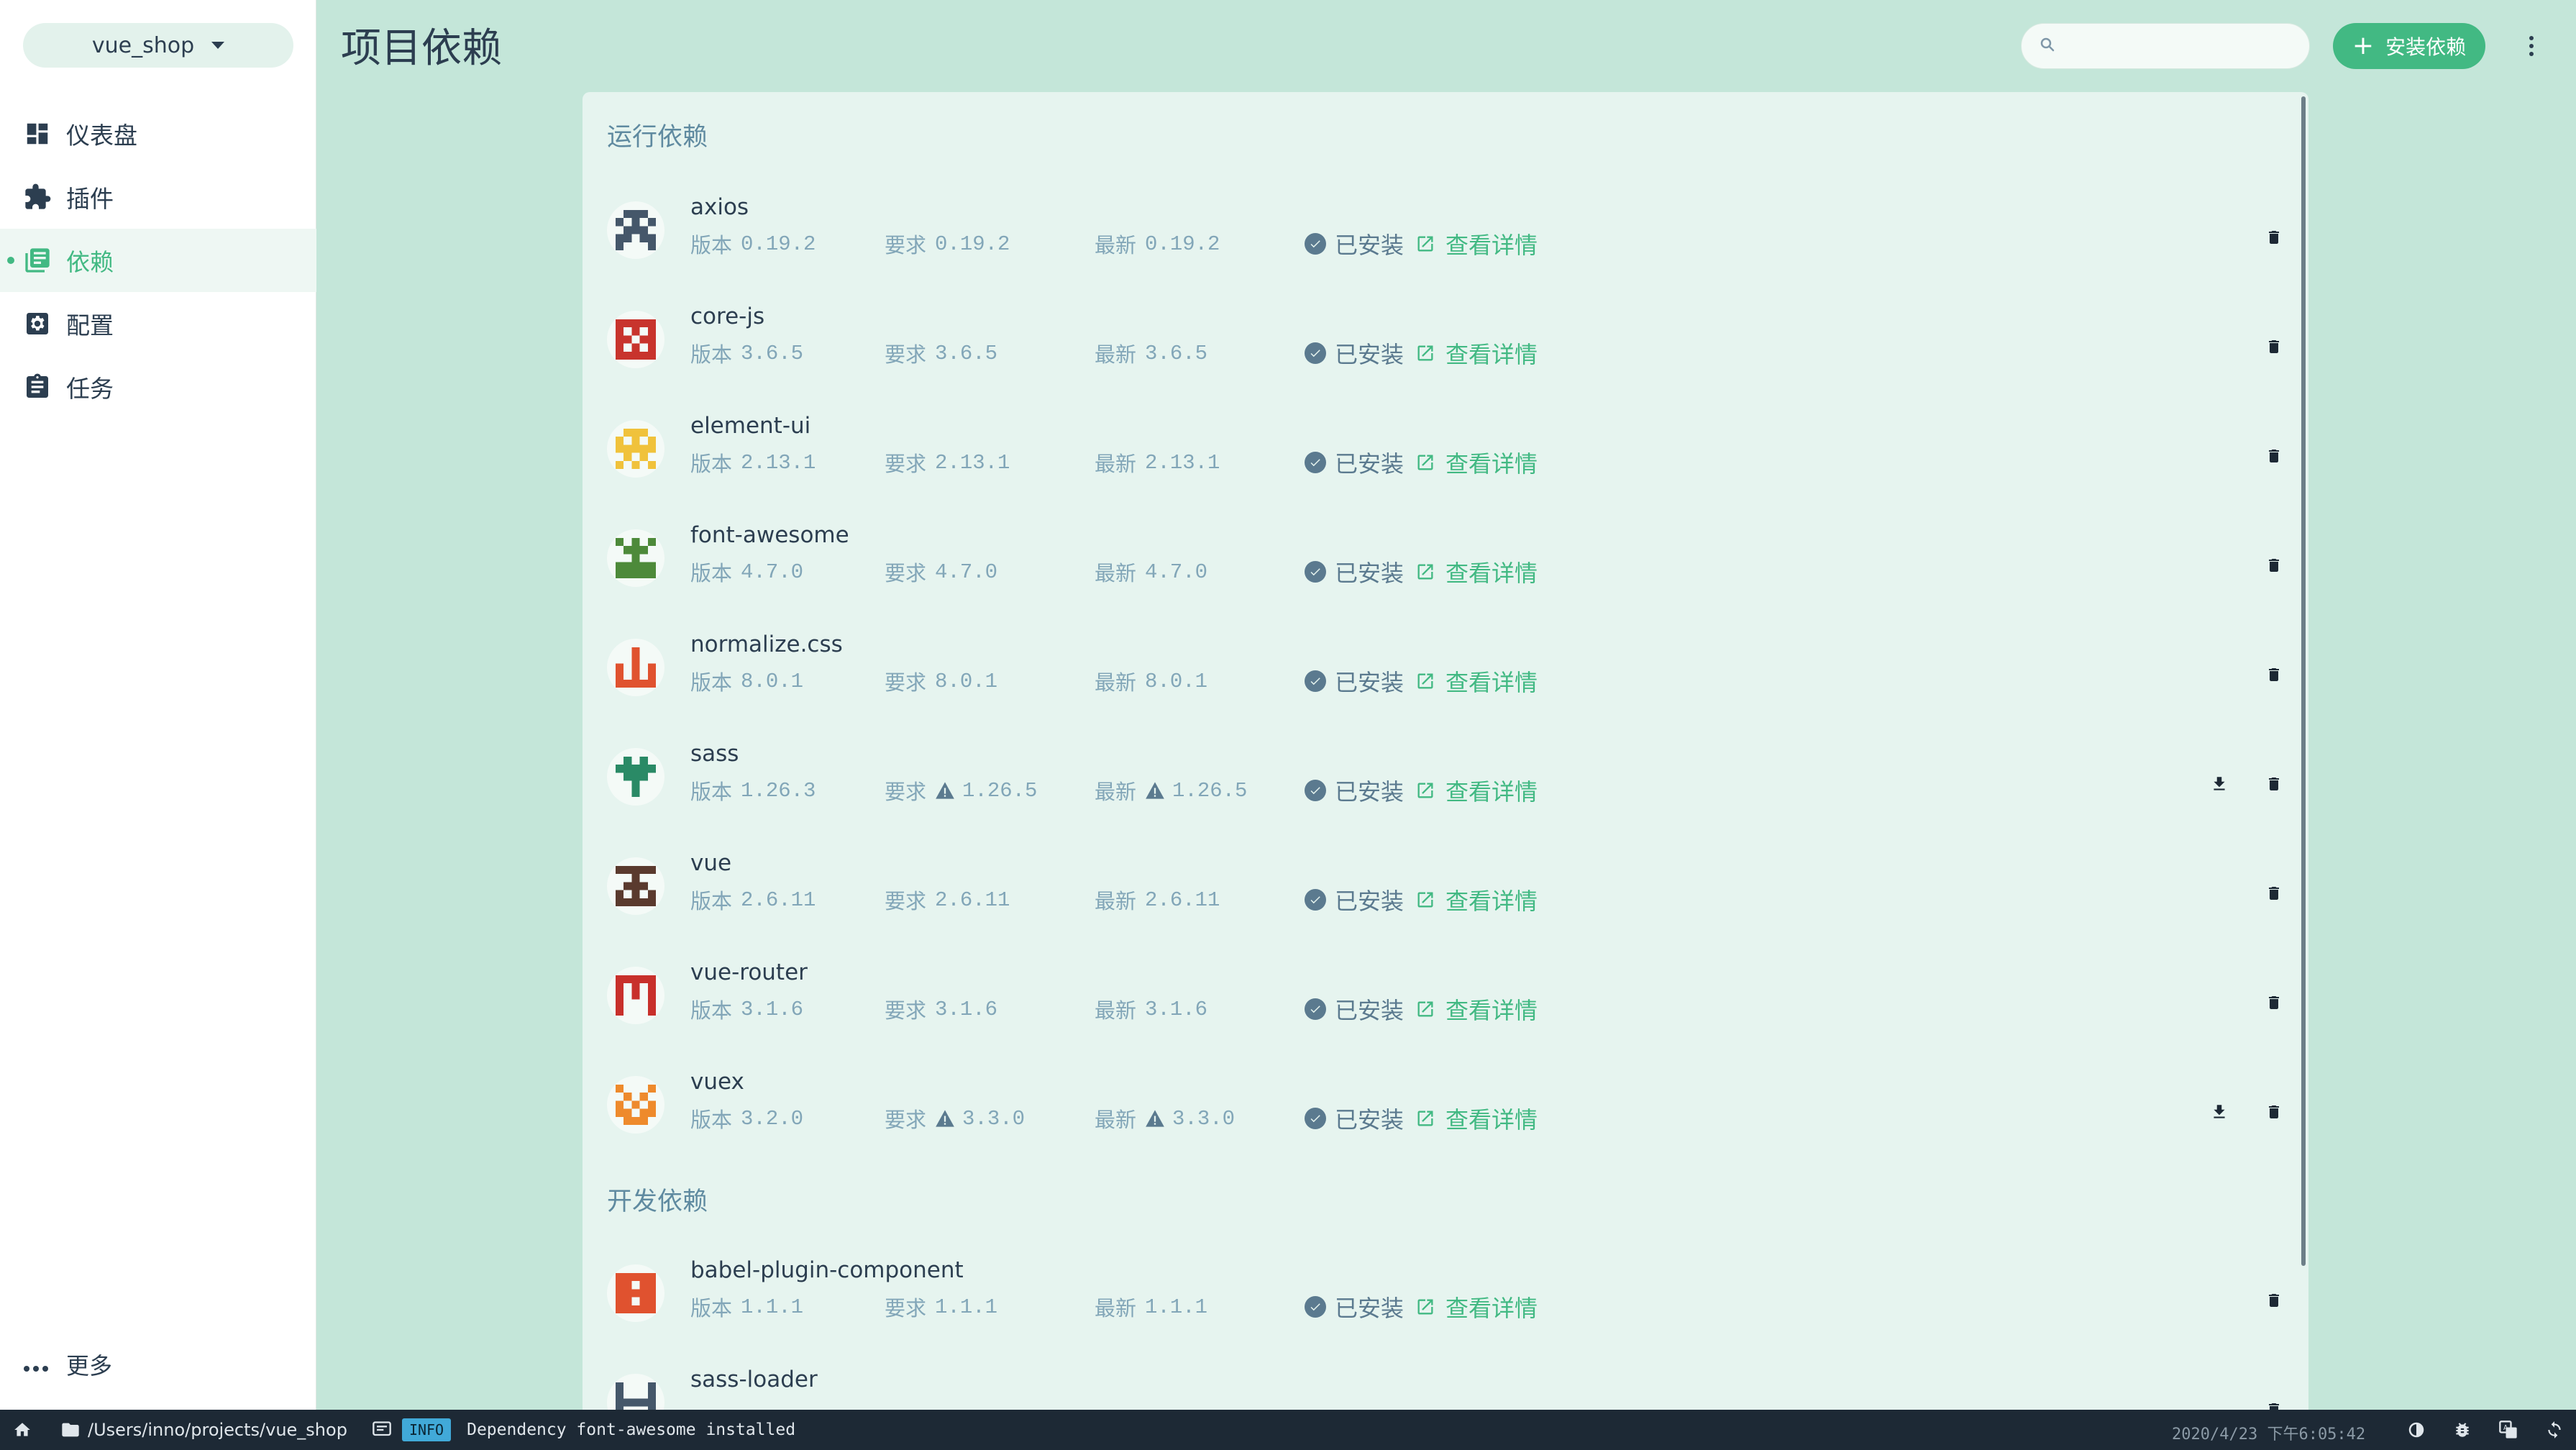  I want to click on dependency-name: core-js, so click(727, 316).